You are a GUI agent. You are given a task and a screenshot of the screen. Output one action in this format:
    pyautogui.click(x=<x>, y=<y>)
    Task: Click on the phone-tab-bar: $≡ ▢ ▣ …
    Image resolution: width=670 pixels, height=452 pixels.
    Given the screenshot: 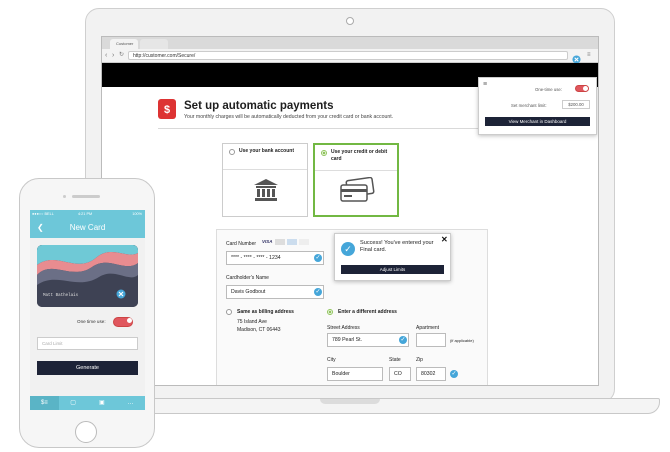 What is the action you would take?
    pyautogui.click(x=87, y=403)
    